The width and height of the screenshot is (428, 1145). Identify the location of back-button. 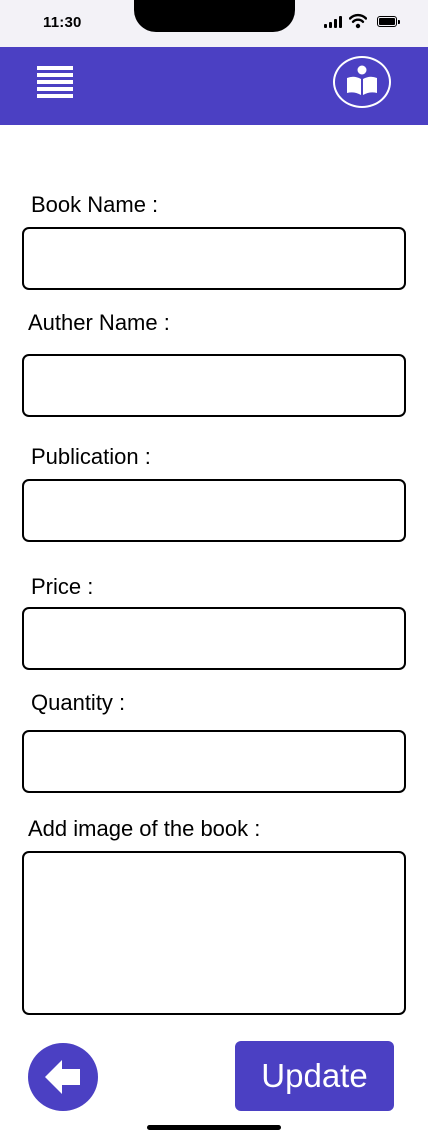
(63, 1077).